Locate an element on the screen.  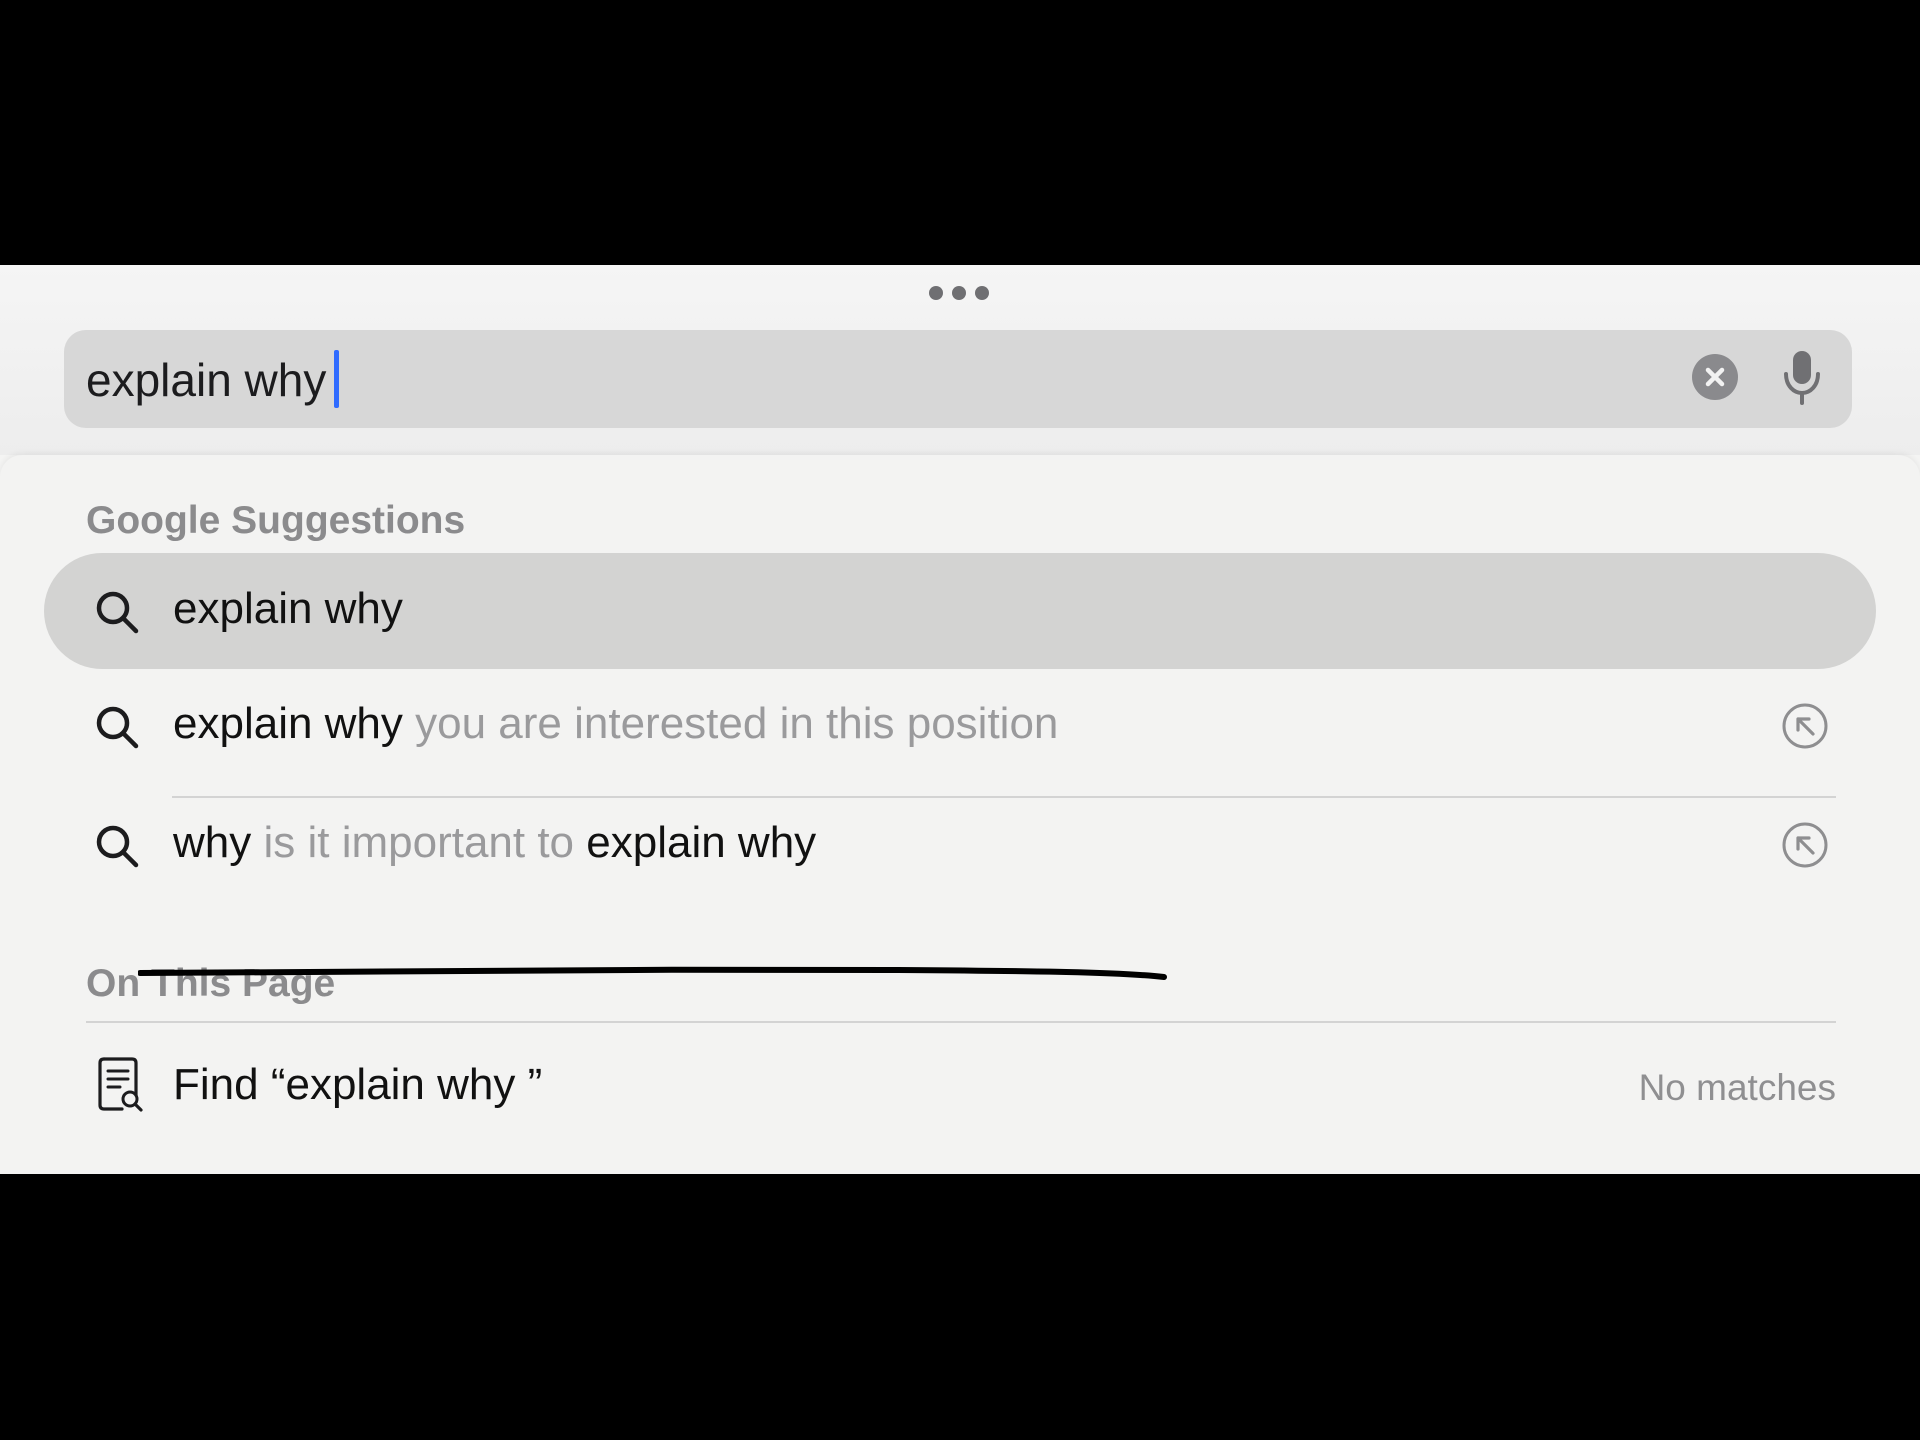
search-input: explain why is located at coordinates (958, 379).